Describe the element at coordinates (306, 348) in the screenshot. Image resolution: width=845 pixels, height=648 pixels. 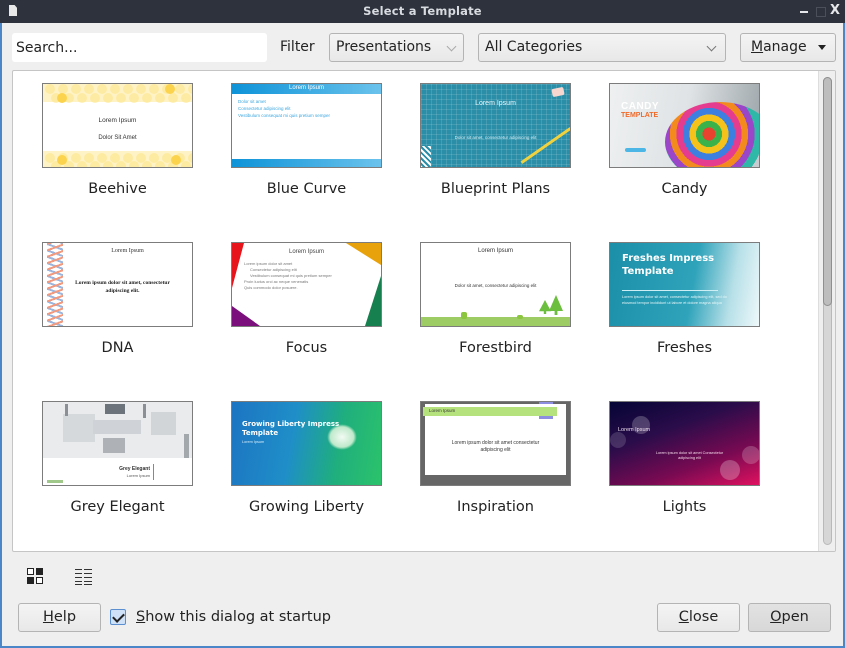
I see `template-name: Focus` at that location.